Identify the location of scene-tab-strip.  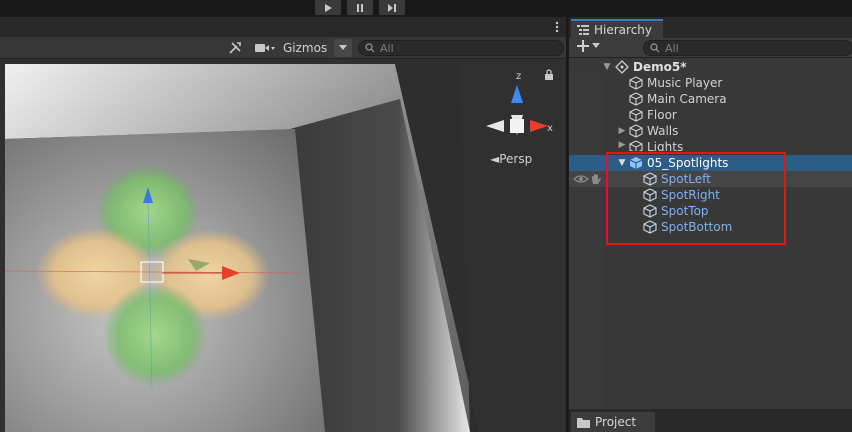
(283, 27).